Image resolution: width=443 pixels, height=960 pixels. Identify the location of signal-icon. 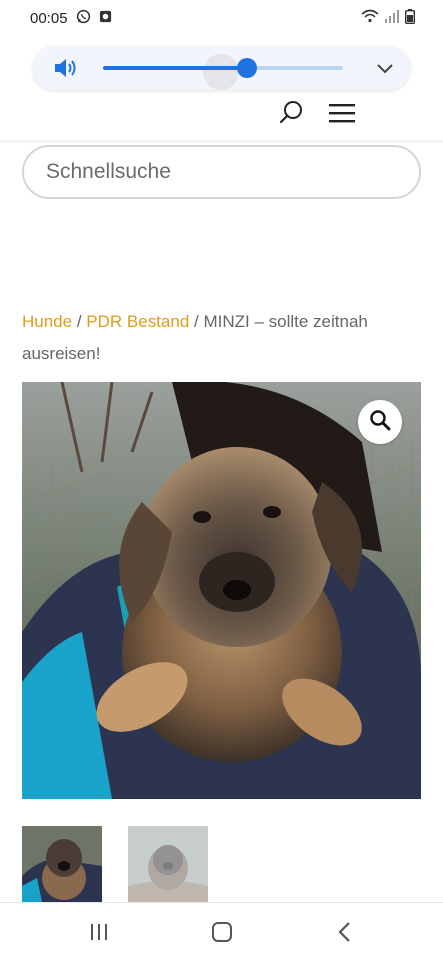
(392, 18).